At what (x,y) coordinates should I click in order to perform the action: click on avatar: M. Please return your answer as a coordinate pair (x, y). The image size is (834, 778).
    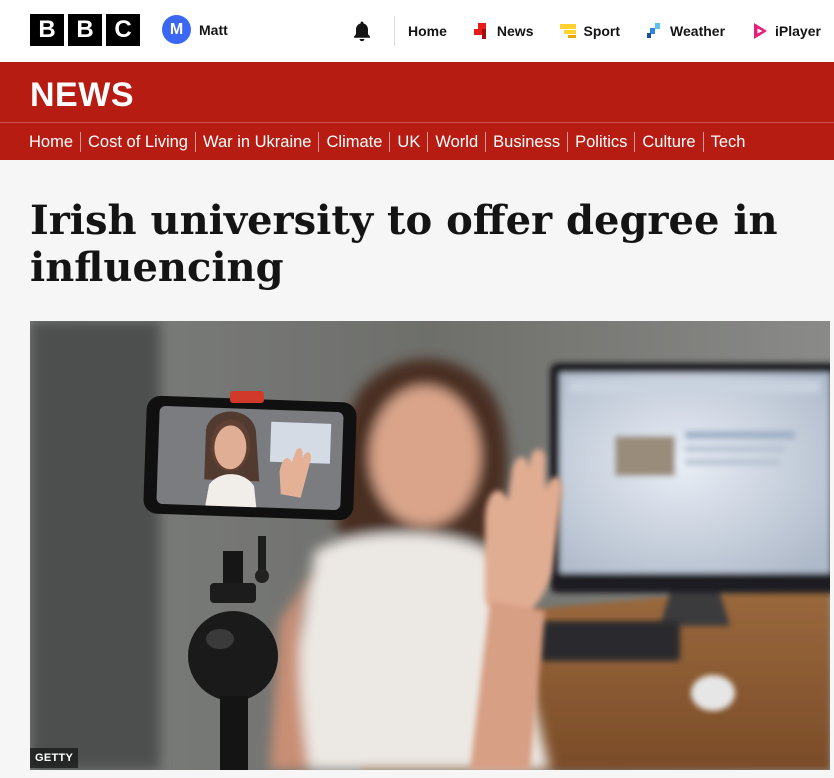
    Looking at the image, I should click on (176, 29).